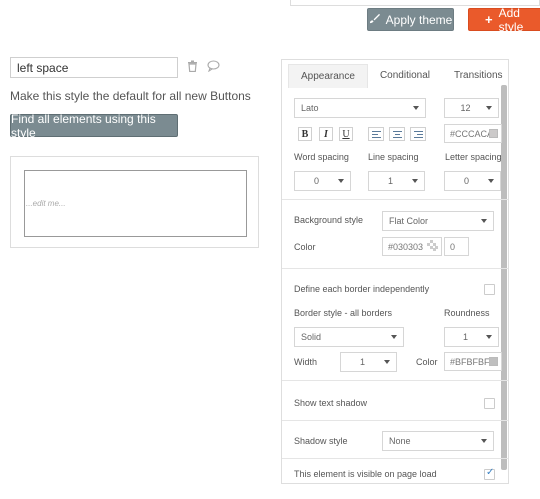 The height and width of the screenshot is (499, 540). I want to click on background-color-label: Color, so click(305, 247).